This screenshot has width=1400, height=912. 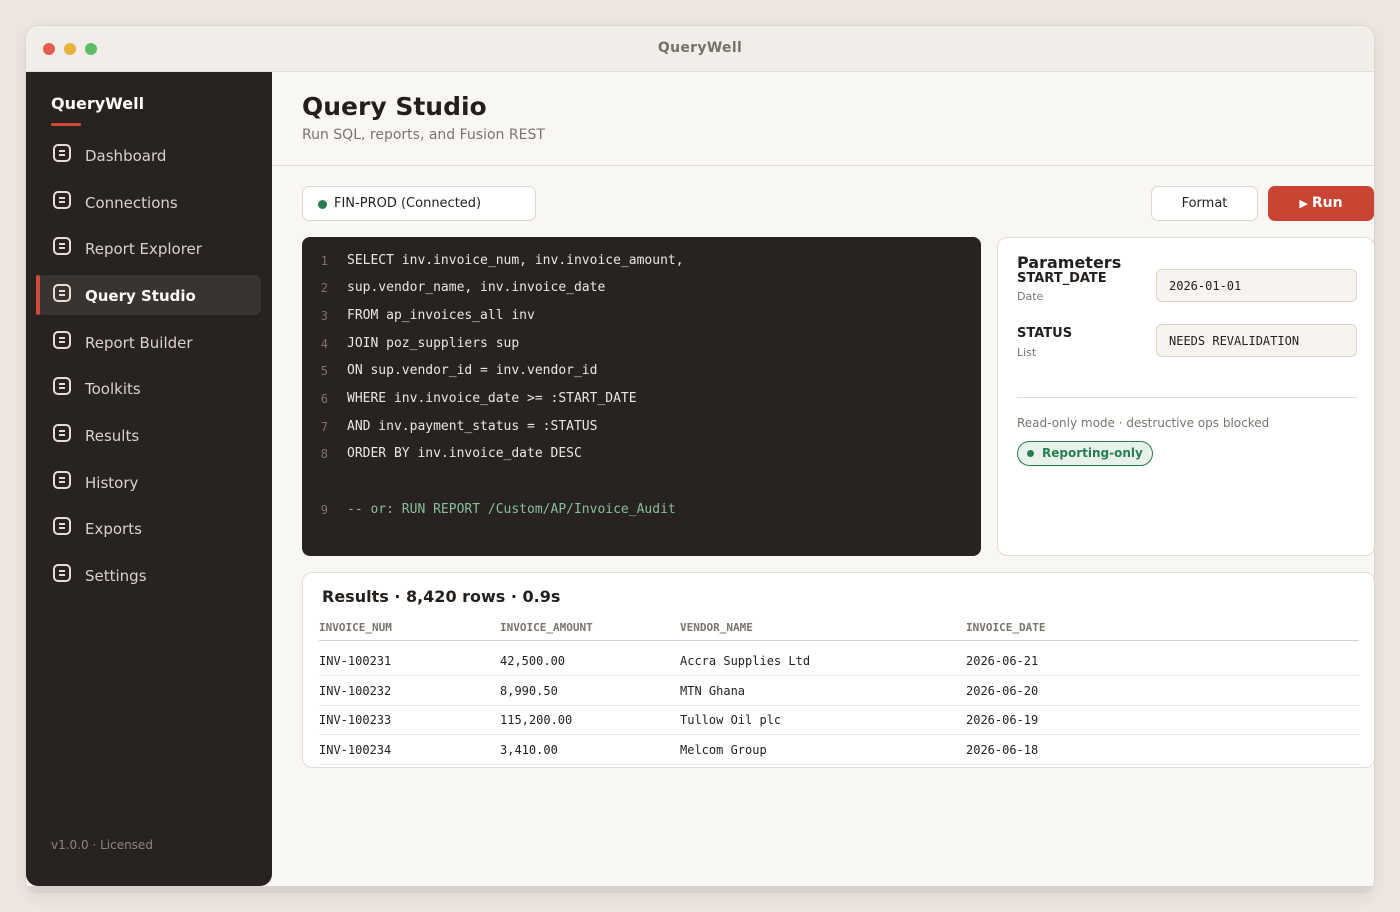 I want to click on divider, so click(x=1187, y=397).